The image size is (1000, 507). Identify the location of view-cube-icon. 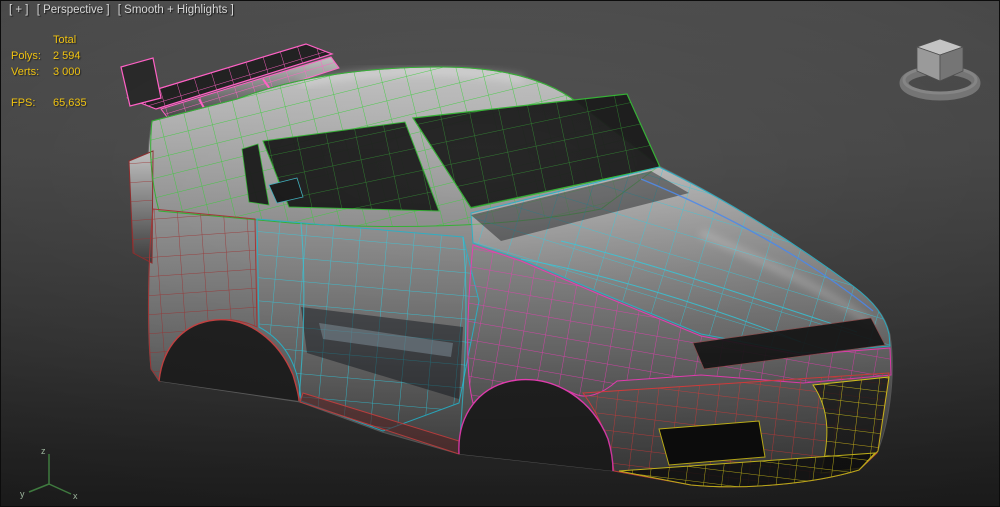
(940, 64).